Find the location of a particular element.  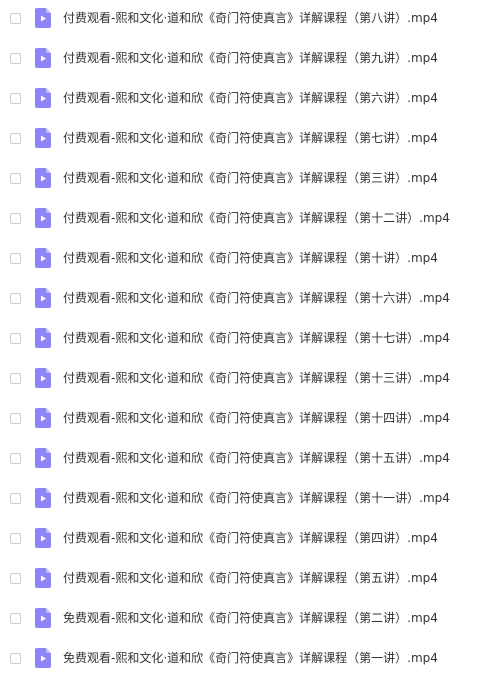

file-name: 付费观看-熙和文化·道和欣《奇门符使真言》详解课程（第四讲）.mp4 is located at coordinates (250, 538).